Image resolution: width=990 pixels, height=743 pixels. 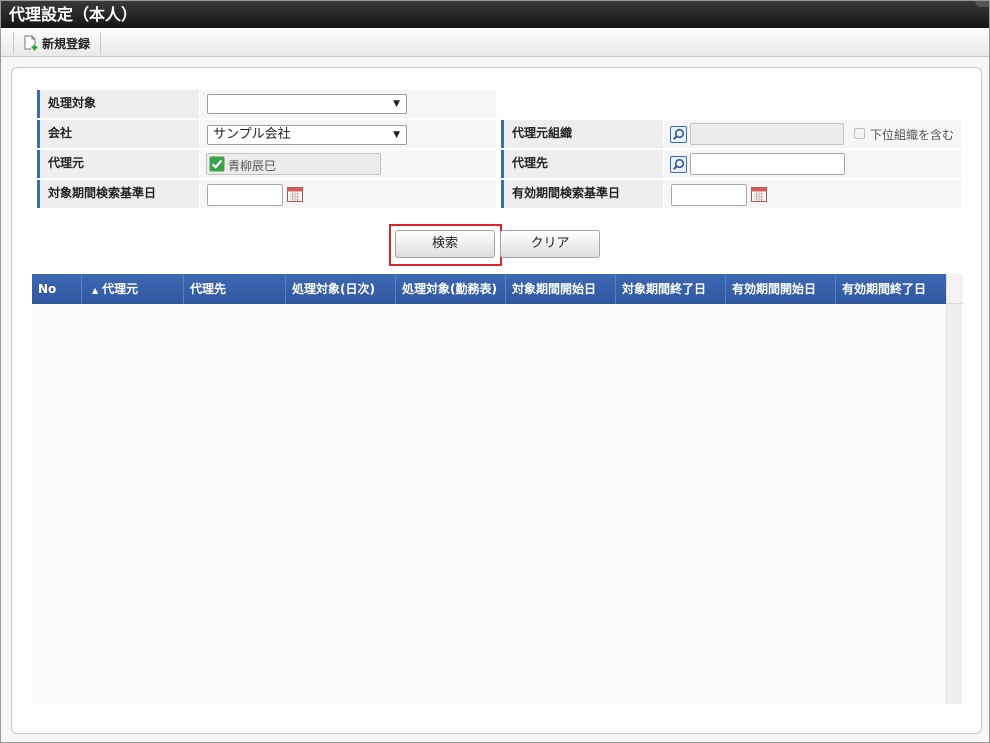 I want to click on col-valid-start-label: 有効期間開始日, so click(x=774, y=289).